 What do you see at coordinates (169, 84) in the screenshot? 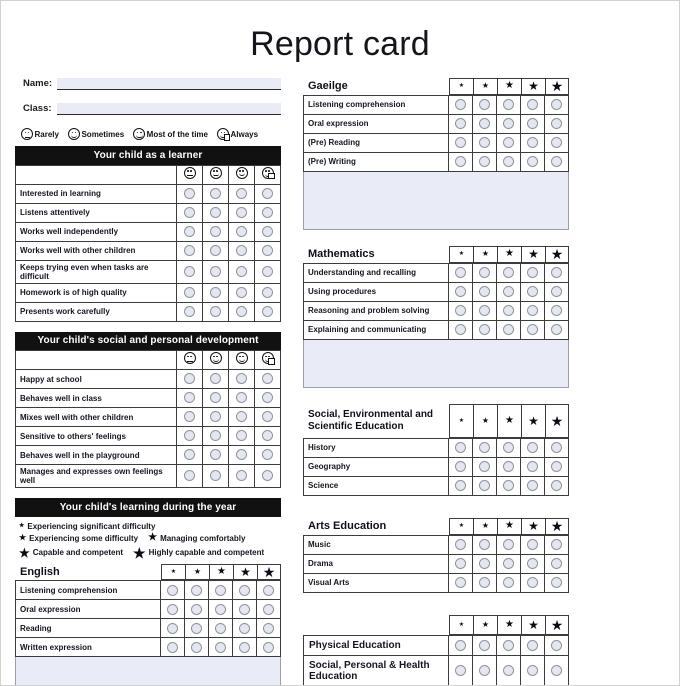
I see `name-input` at bounding box center [169, 84].